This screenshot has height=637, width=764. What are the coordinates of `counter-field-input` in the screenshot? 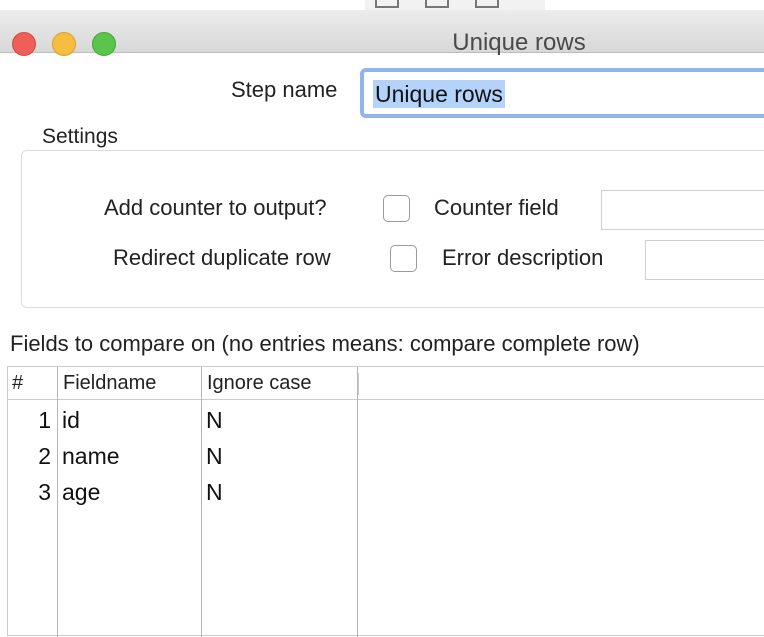 It's located at (682, 210).